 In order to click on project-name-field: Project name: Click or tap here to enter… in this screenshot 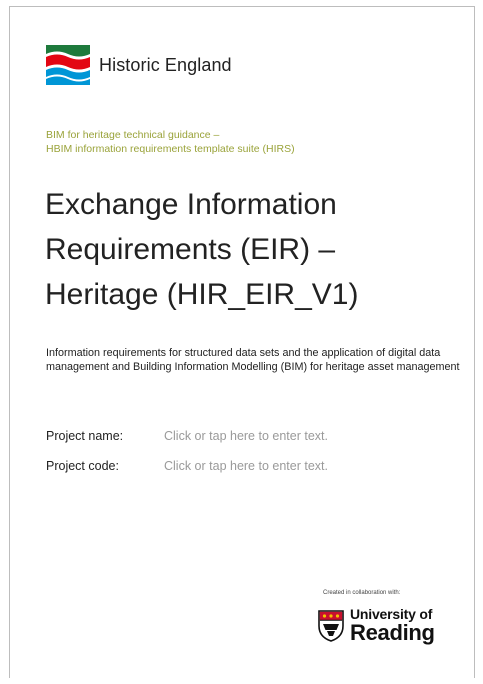, I will do `click(187, 436)`.